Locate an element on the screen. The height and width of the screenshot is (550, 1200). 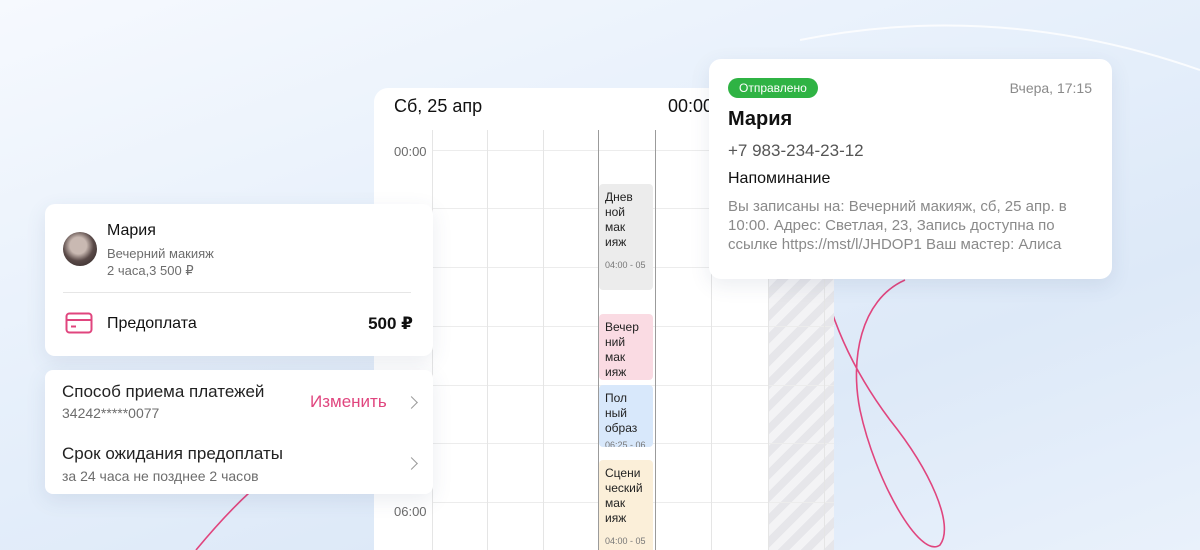
calendar-date: Сб, 25 апр is located at coordinates (438, 106).